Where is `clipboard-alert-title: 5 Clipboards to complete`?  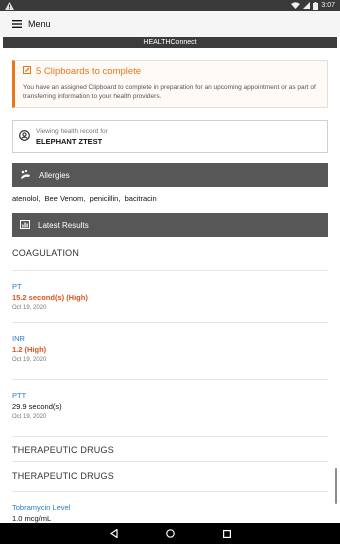 clipboard-alert-title: 5 Clipboards to complete is located at coordinates (89, 71).